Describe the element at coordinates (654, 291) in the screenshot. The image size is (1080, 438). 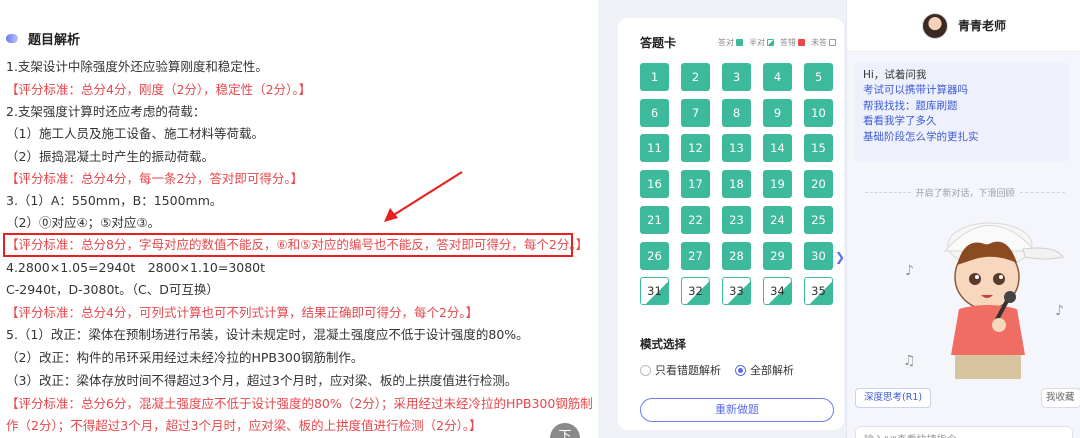
I see `question-31-button: 31` at that location.